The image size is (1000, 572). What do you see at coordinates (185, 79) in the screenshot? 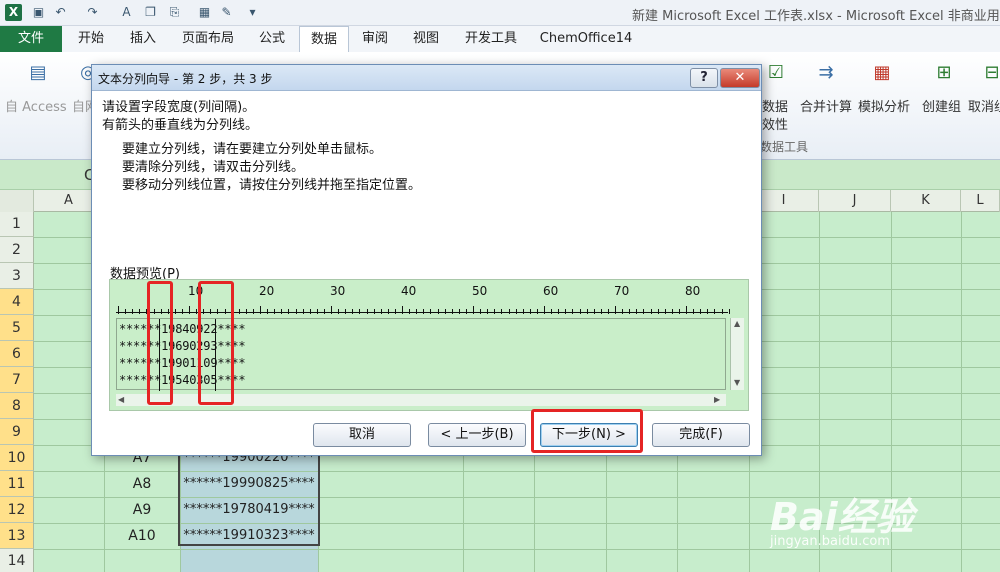
I see `dialog-title: 文本分列向导 - 第 2 步，共 3 步` at bounding box center [185, 79].